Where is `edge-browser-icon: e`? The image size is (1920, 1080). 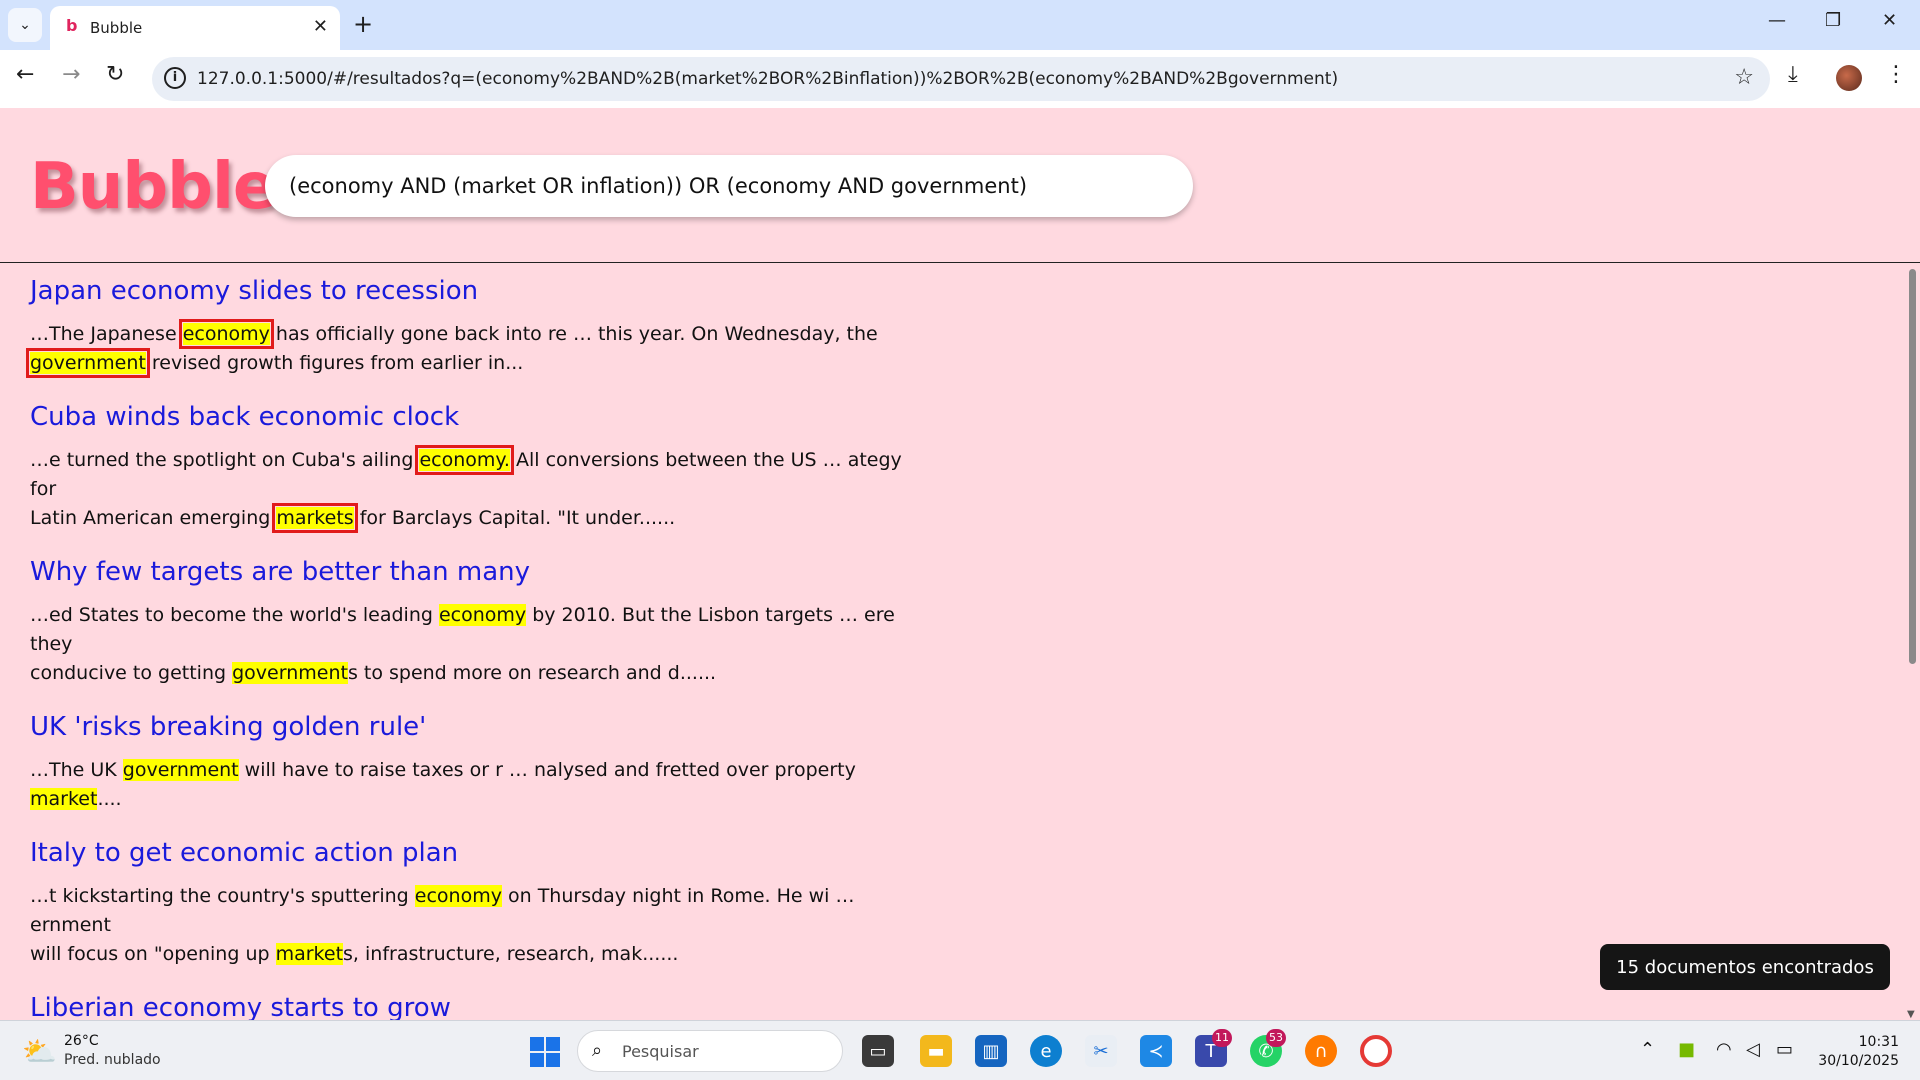
edge-browser-icon: e is located at coordinates (1046, 1051).